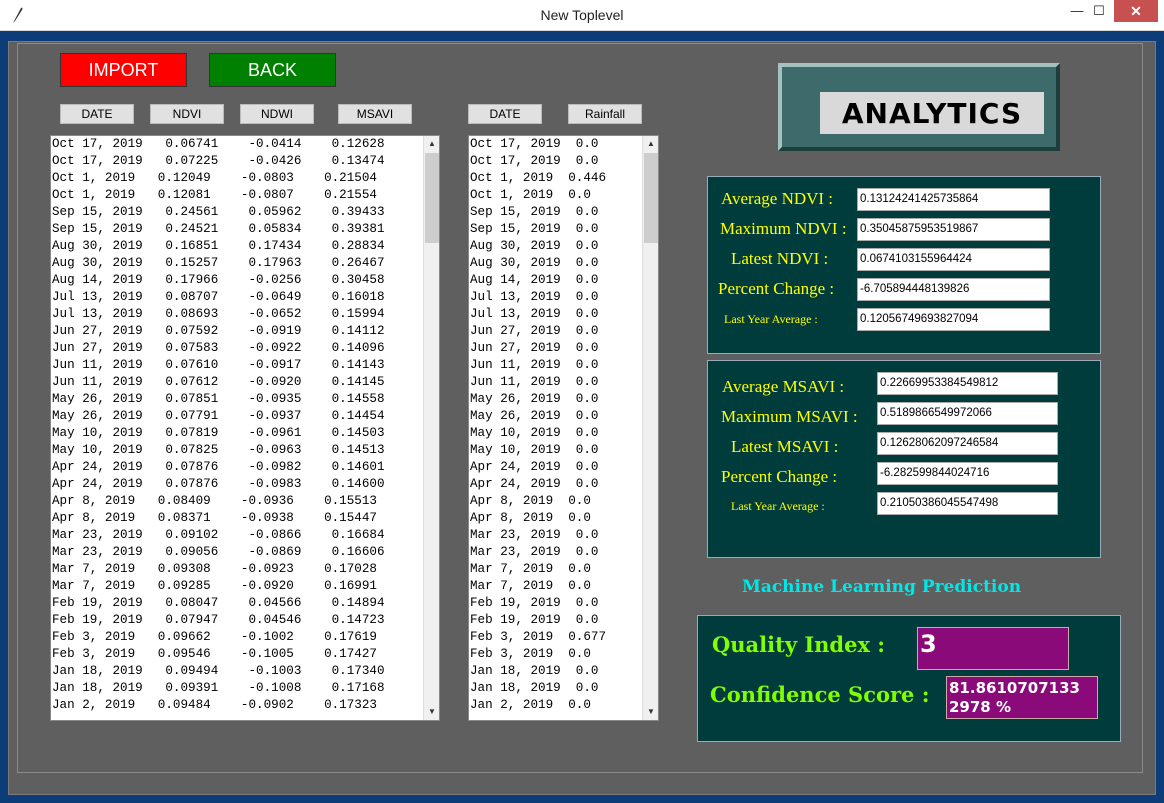  I want to click on indices-scrollbar: ▲ ▼, so click(431, 428).